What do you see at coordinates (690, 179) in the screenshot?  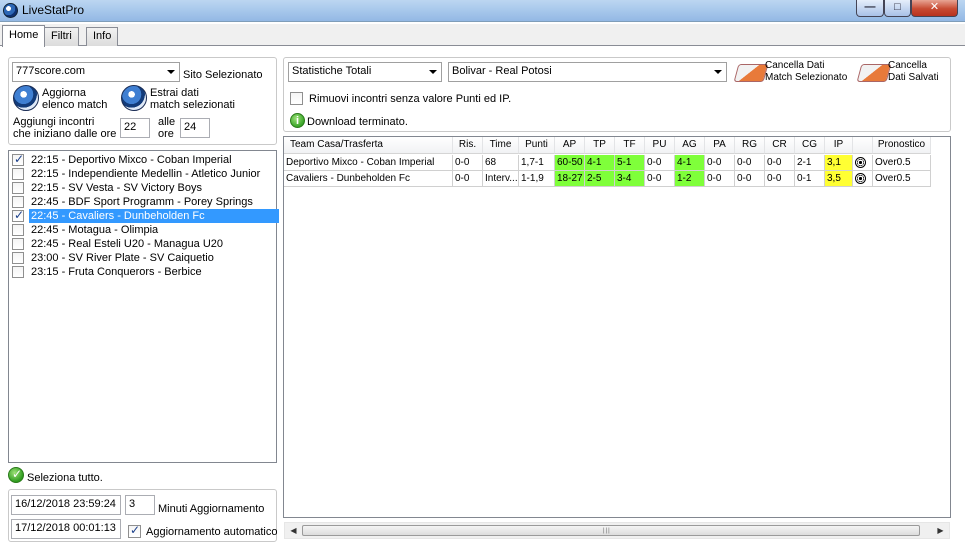 I see `grid-cell: 1-2` at bounding box center [690, 179].